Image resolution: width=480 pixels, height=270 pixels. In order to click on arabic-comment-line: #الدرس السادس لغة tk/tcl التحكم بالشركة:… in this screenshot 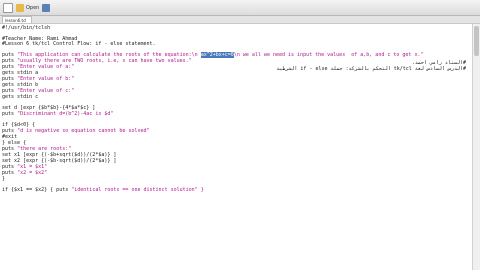, I will do `click(371, 69)`.